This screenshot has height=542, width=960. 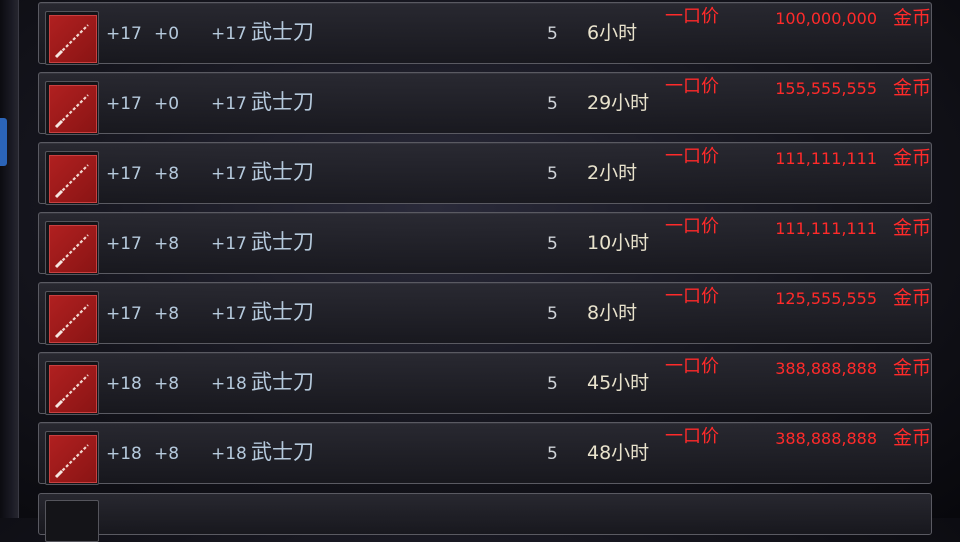 I want to click on time-remaining: 8小时, so click(x=612, y=313).